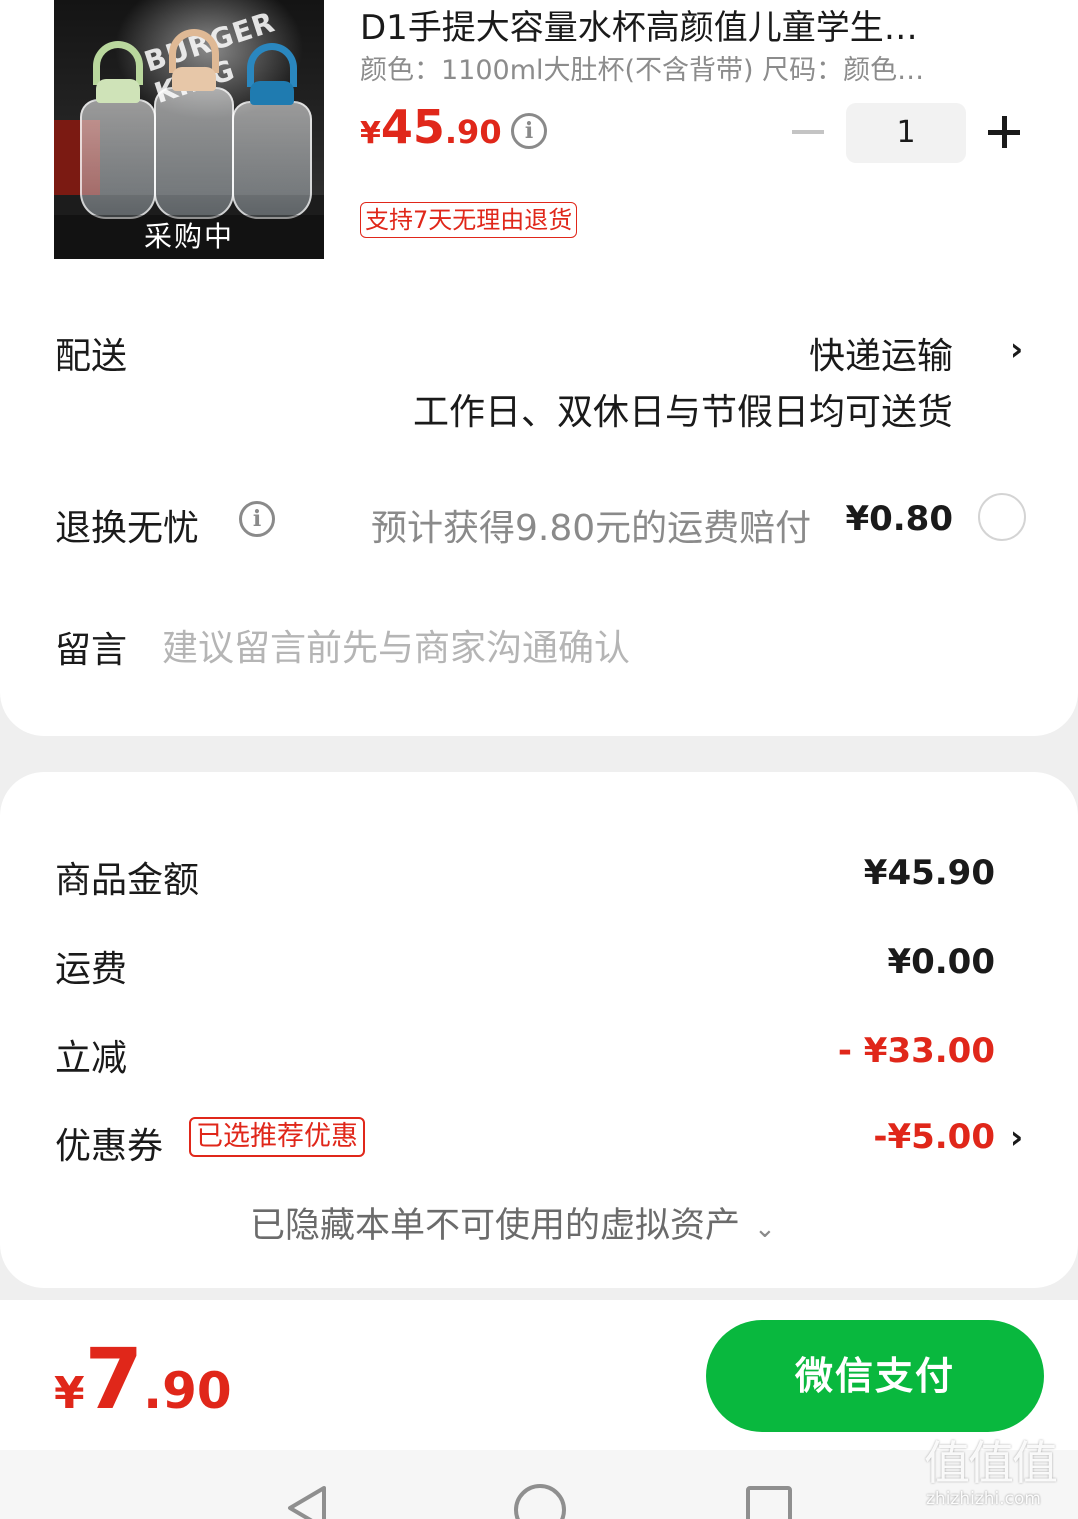  What do you see at coordinates (277, 1137) in the screenshot?
I see `coupon-recommended-tag: 已选推荐优惠` at bounding box center [277, 1137].